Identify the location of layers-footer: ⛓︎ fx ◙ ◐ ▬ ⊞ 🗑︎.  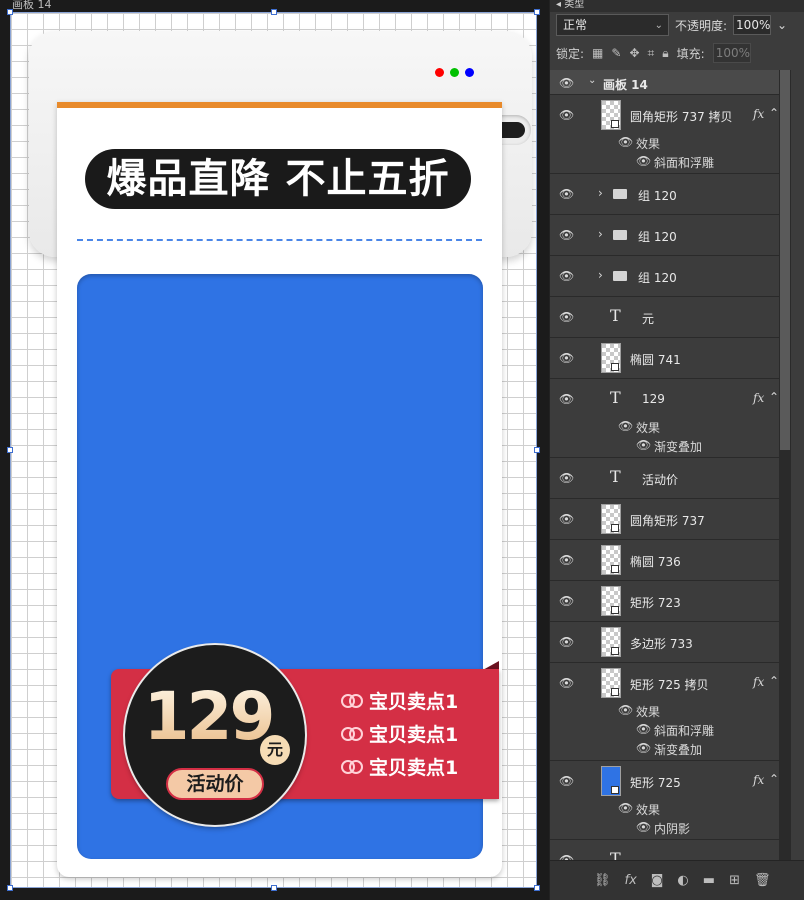
(677, 880).